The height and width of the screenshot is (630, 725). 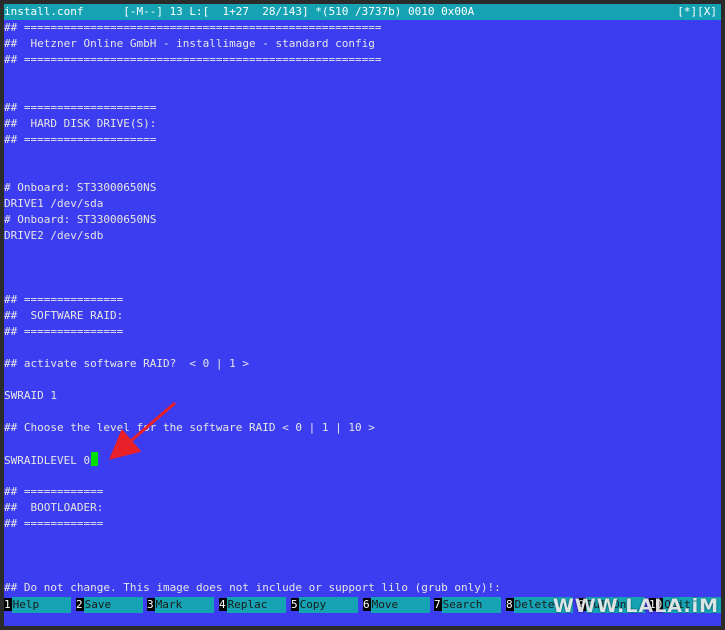 I want to click on editor-line: SWRAIDLEVEL 0, so click(x=51, y=460).